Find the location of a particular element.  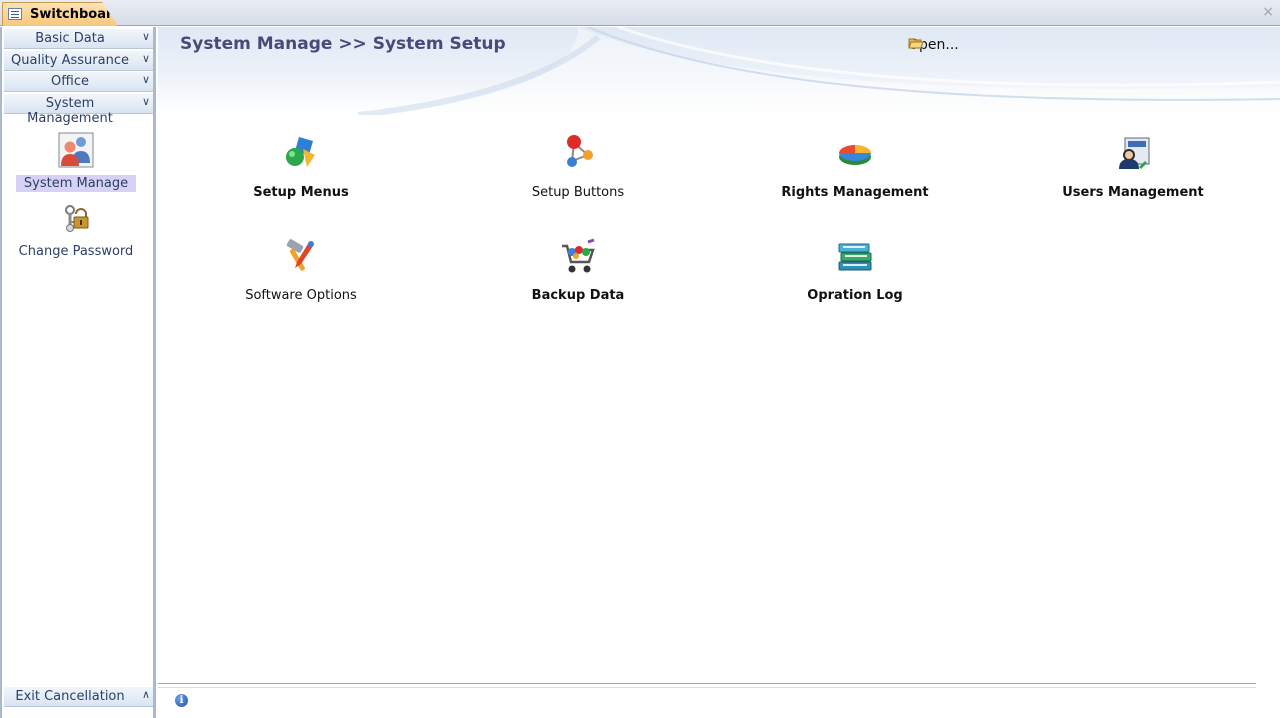

tools-icon is located at coordinates (300, 255).